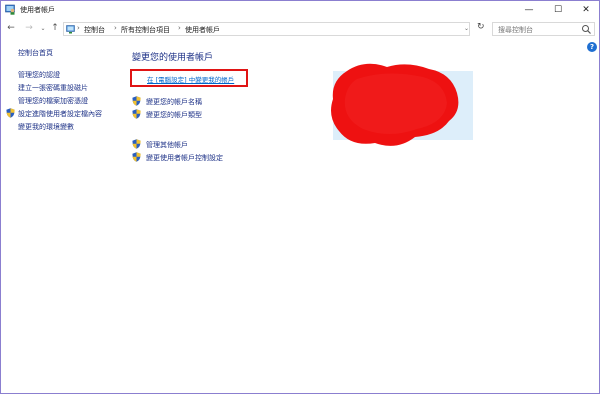  I want to click on sidebar-item-advanced-profile-properties: 設定進階使用者設定檔內容, so click(60, 114).